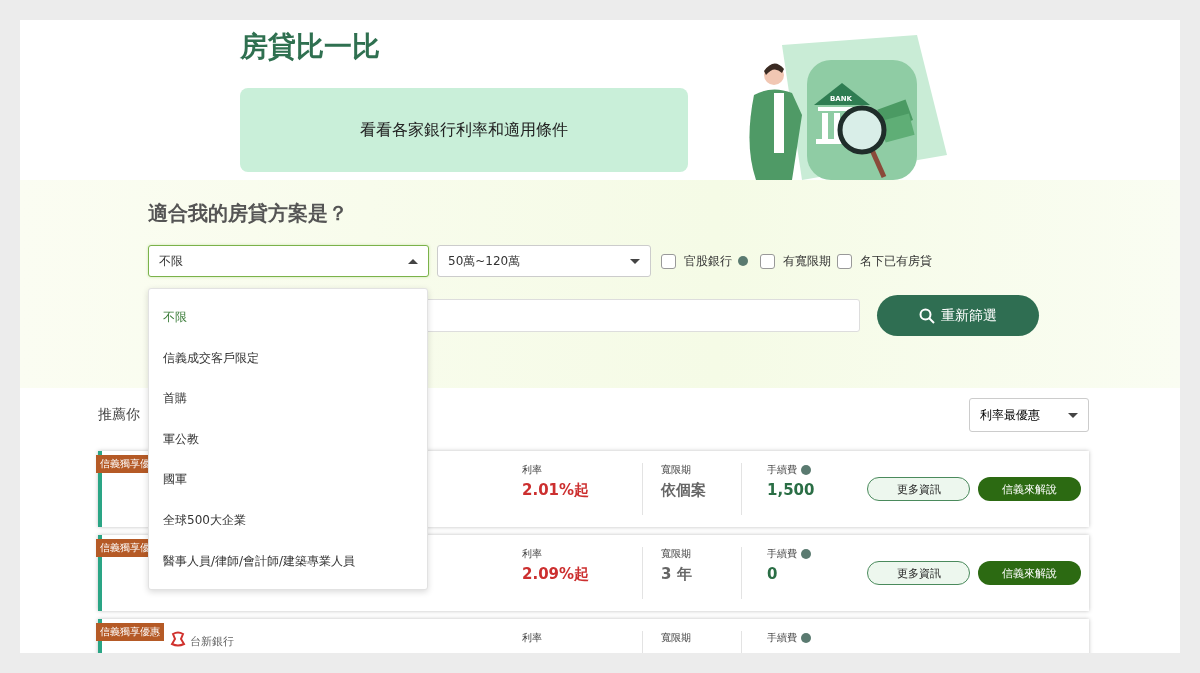  I want to click on checkbox-label: 名下已有房貸, so click(896, 261).